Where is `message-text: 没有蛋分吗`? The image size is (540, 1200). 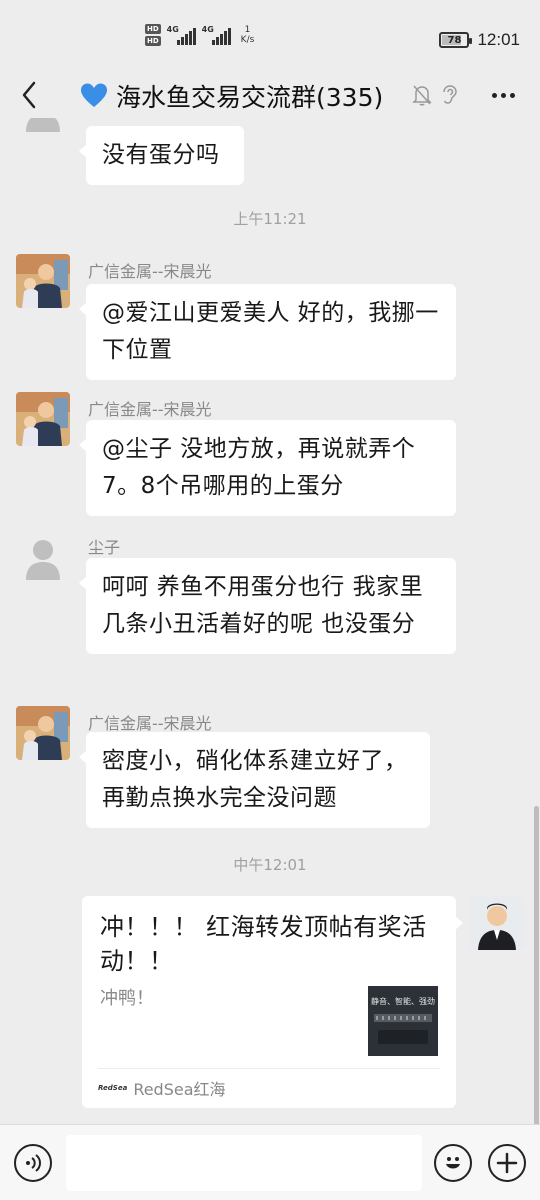
message-text: 没有蛋分吗 is located at coordinates (161, 155).